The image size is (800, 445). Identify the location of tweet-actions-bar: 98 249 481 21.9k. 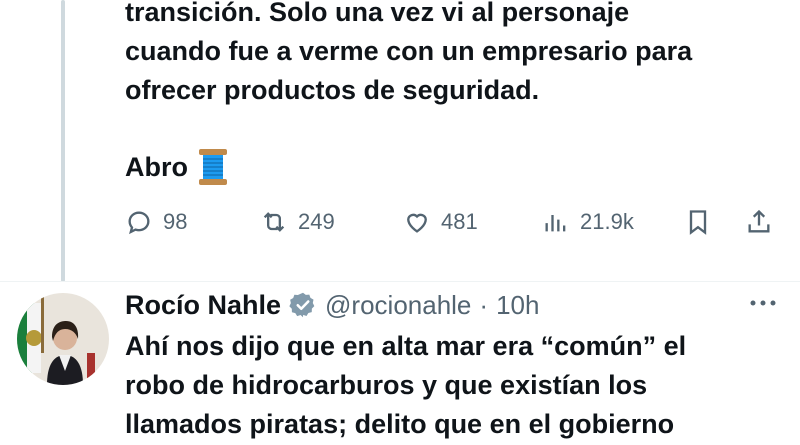
(452, 222).